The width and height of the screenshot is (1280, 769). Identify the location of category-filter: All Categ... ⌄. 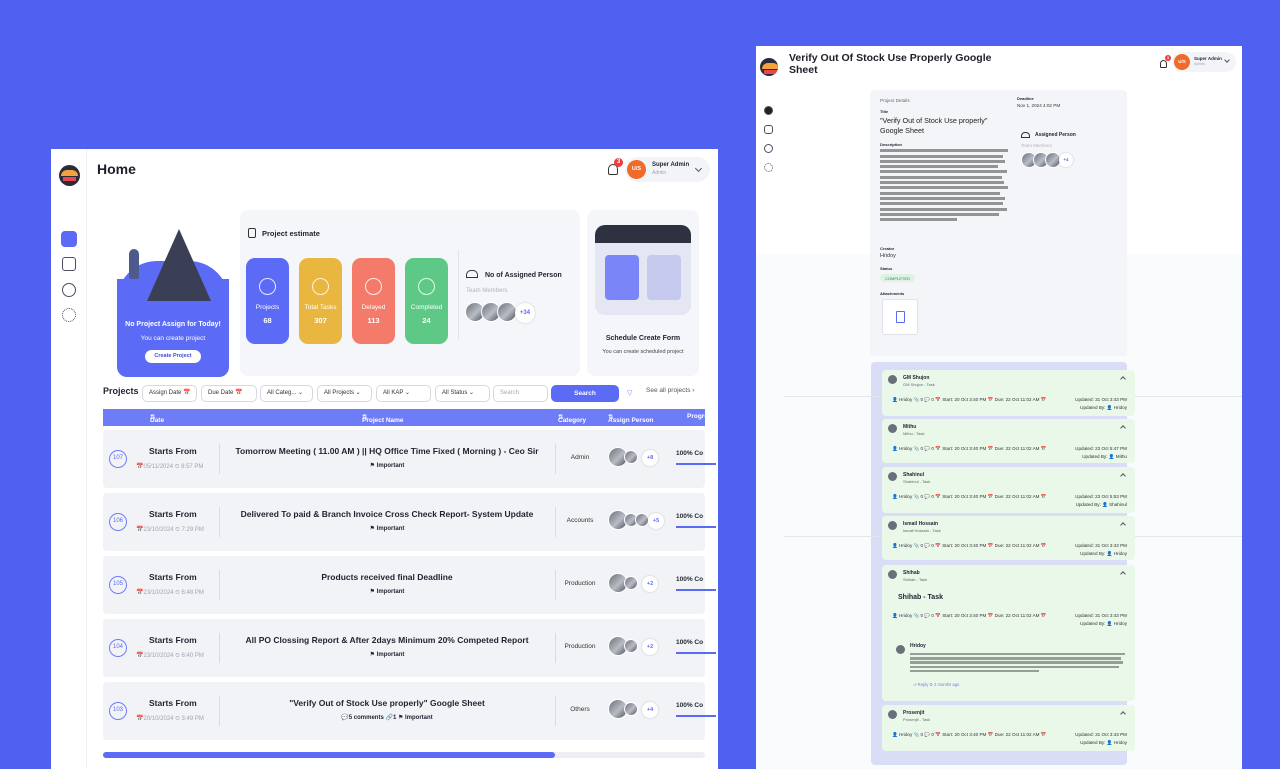
(286, 393).